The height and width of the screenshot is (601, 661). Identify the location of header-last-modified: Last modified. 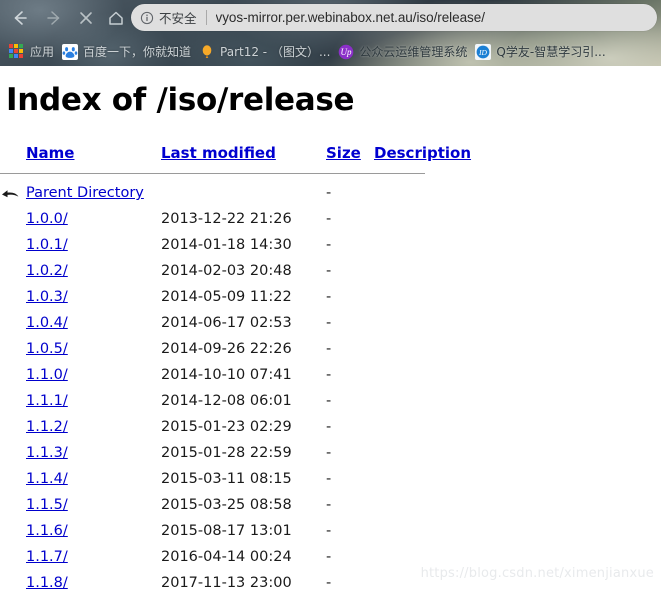
(243, 153).